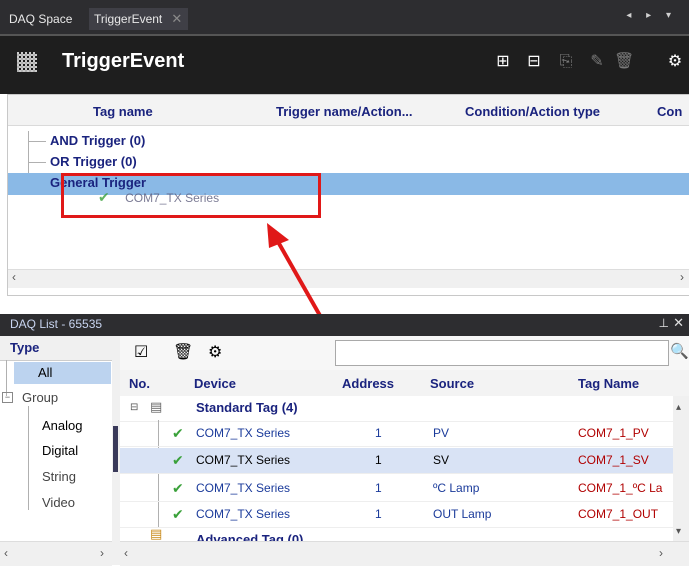  I want to click on source-cell: PV, so click(441, 433).